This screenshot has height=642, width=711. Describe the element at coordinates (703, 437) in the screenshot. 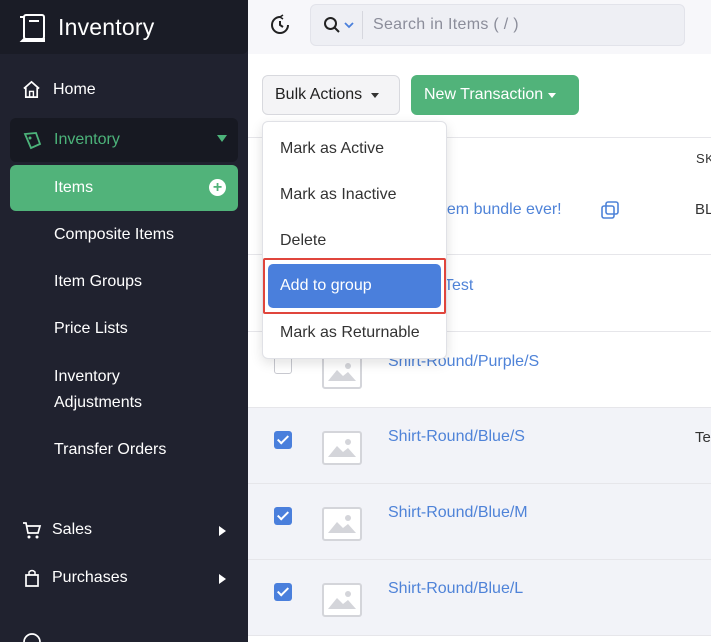

I see `sku-cell: Te` at that location.